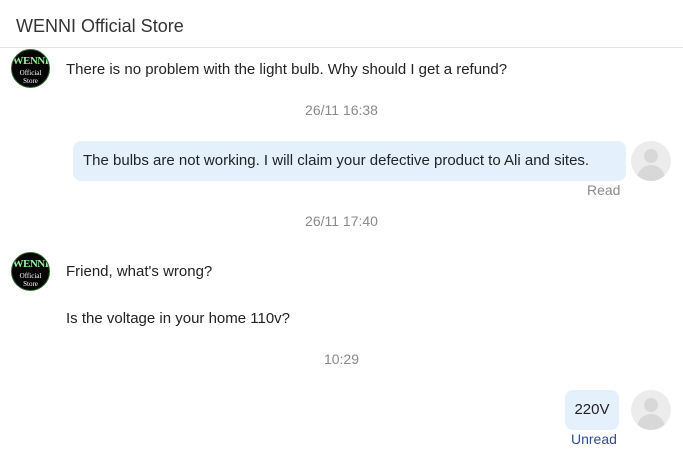  I want to click on message-timestamp: 10:29, so click(341, 359).